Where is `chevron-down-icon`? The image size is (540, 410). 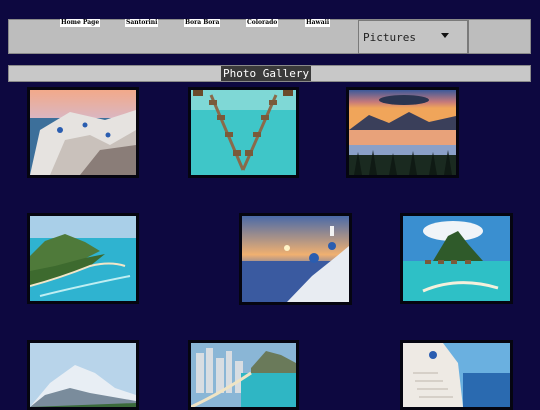 chevron-down-icon is located at coordinates (445, 35).